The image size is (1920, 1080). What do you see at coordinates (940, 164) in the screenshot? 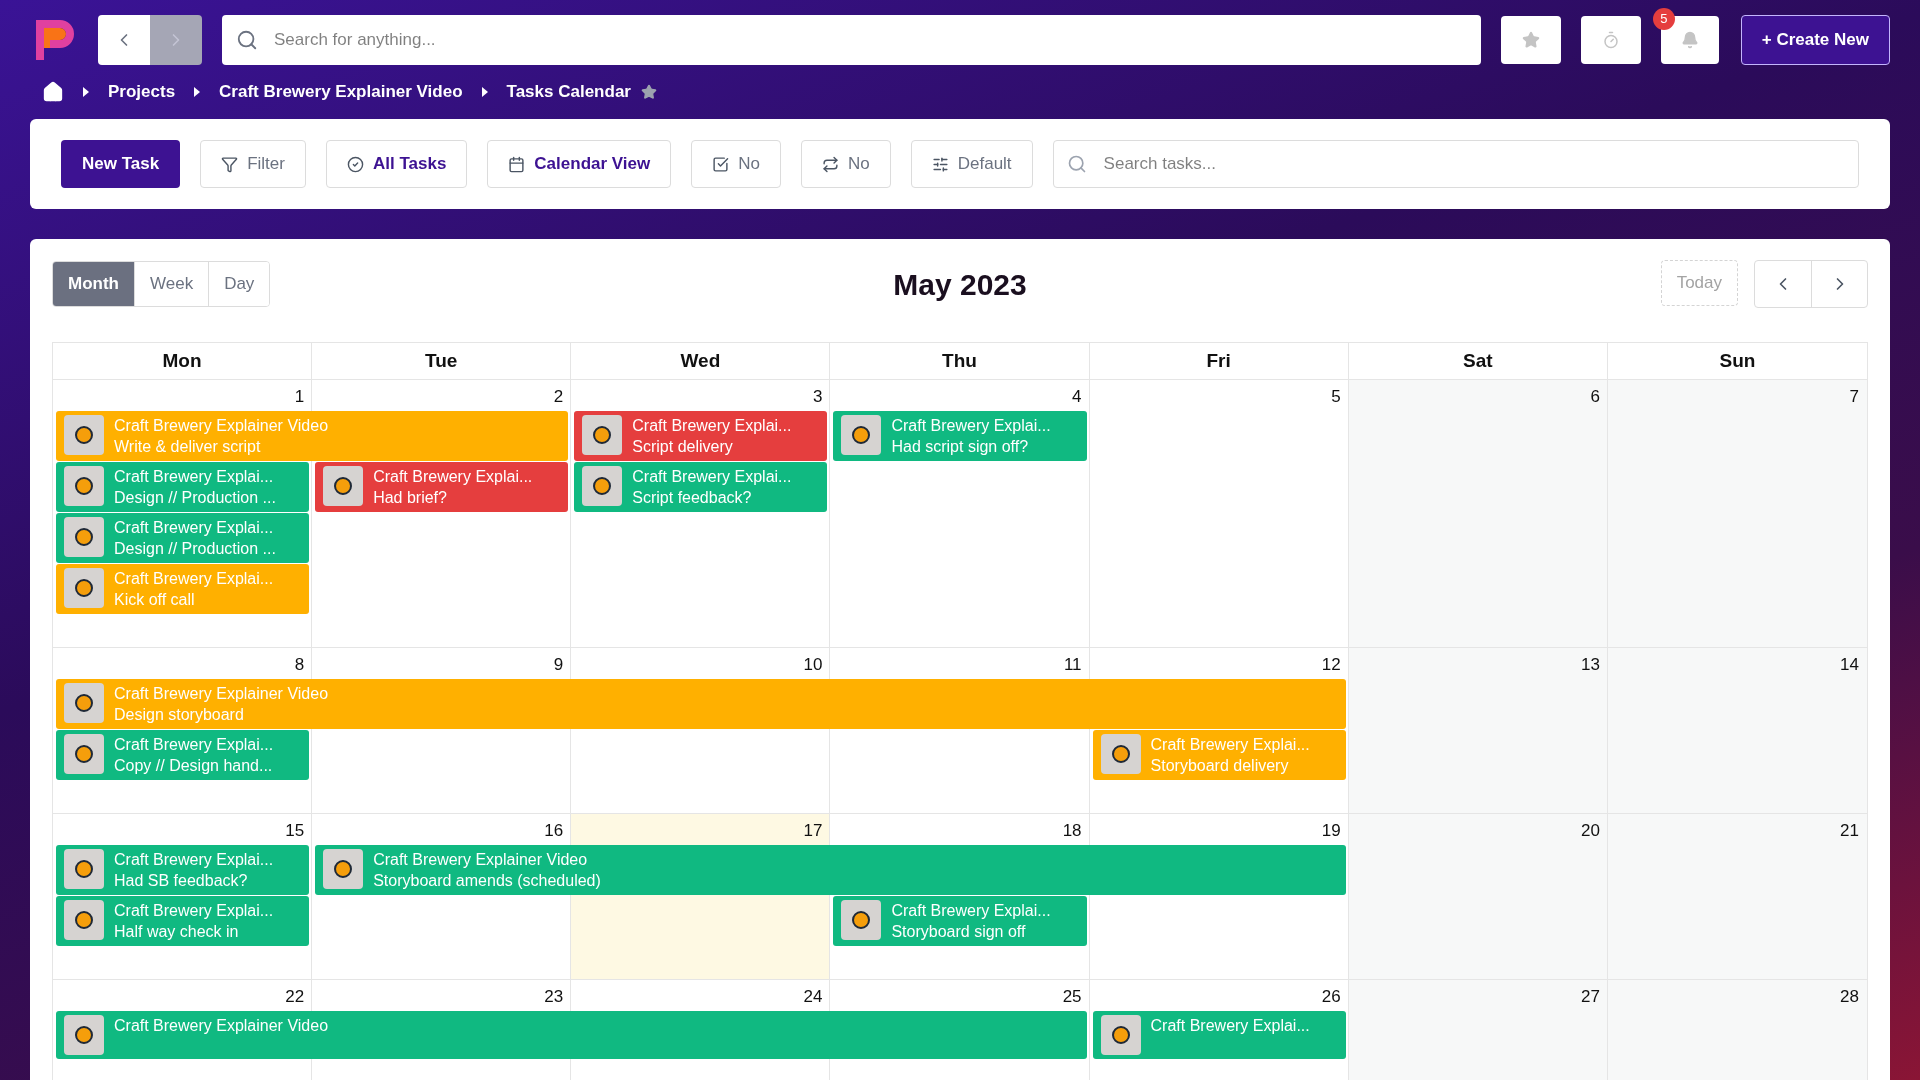
I see `sliders-icon` at bounding box center [940, 164].